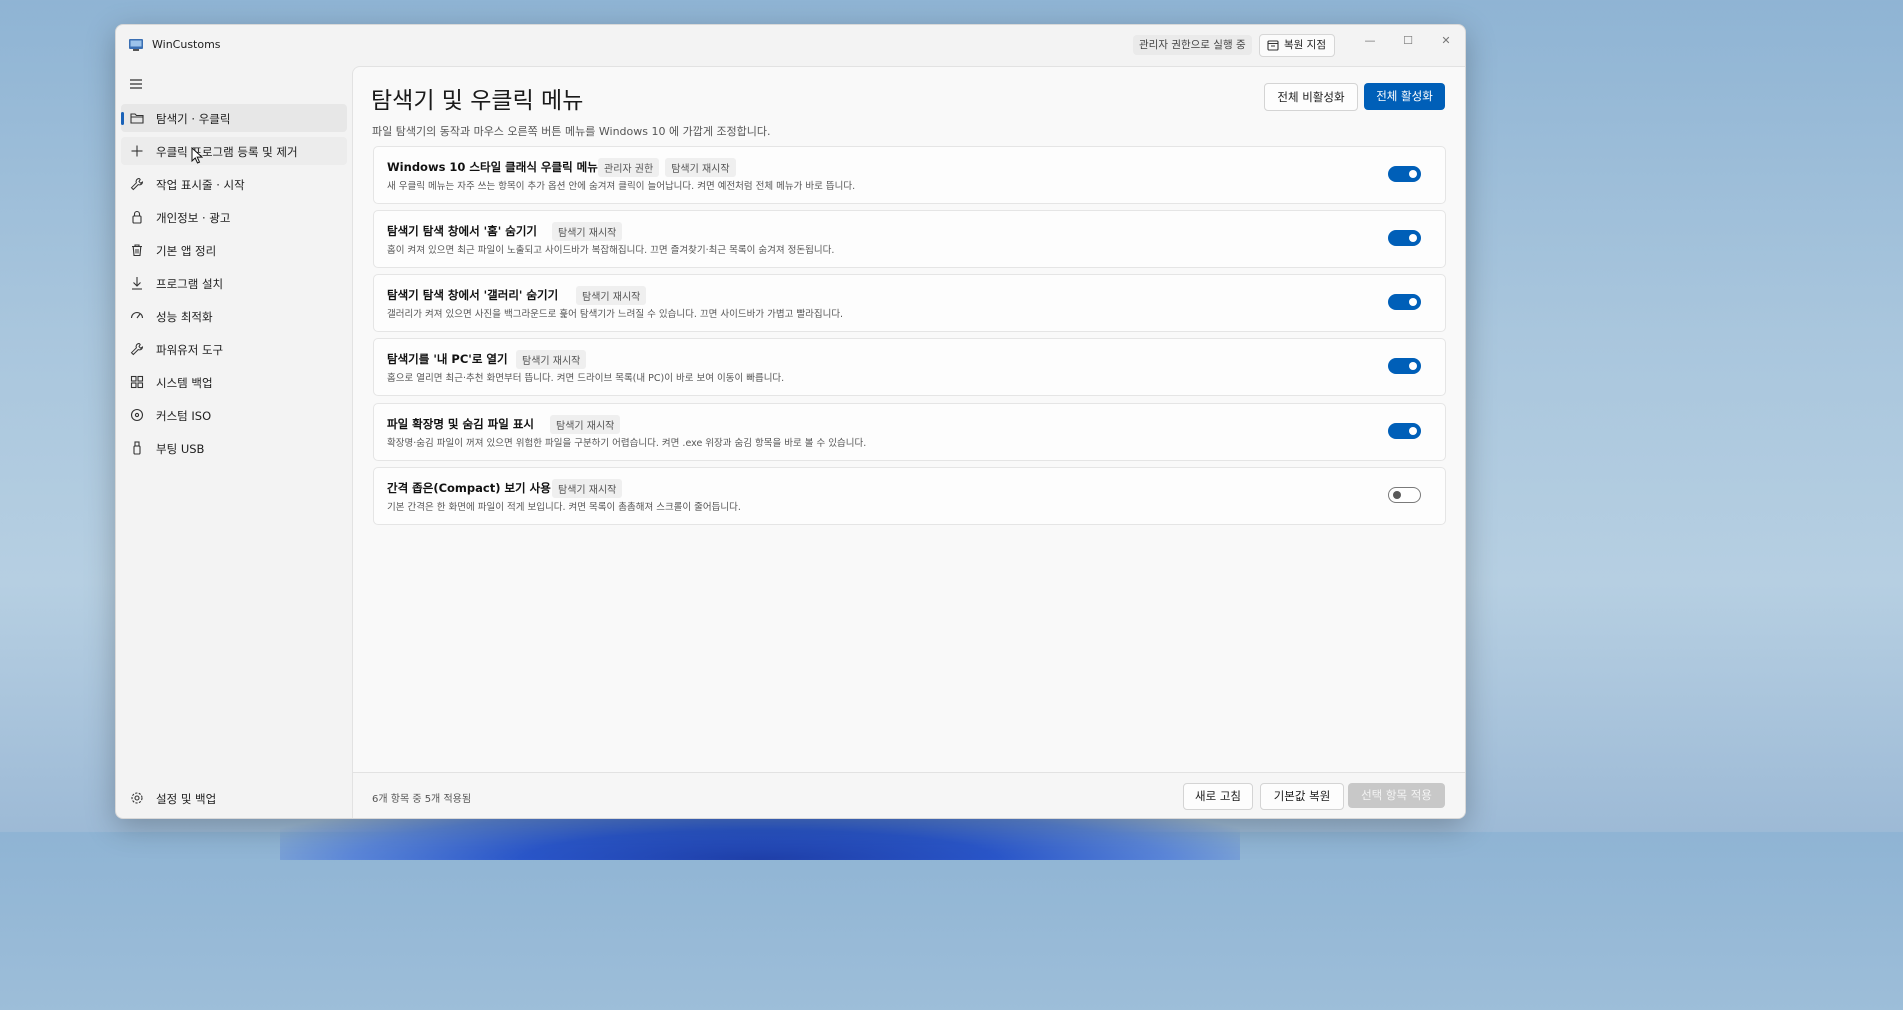  I want to click on sidebar-item-explorer: 탐색기 · 우클릭, so click(234, 118).